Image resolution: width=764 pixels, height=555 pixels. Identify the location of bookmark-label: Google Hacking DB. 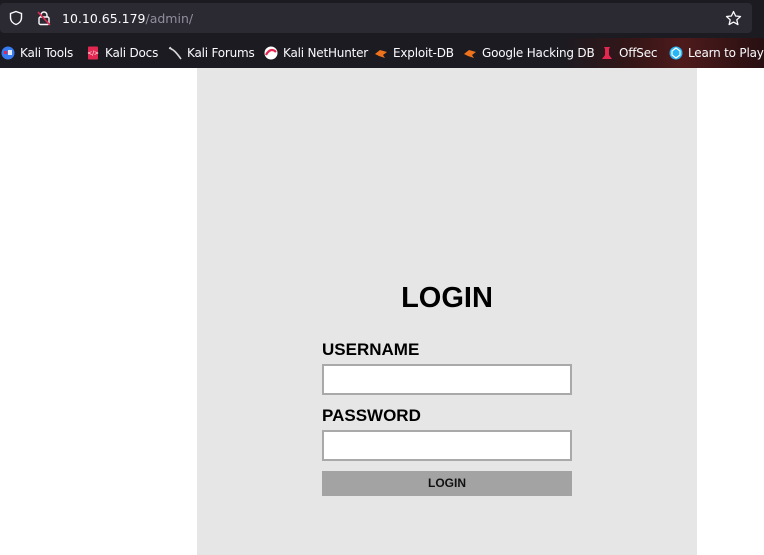
(538, 53).